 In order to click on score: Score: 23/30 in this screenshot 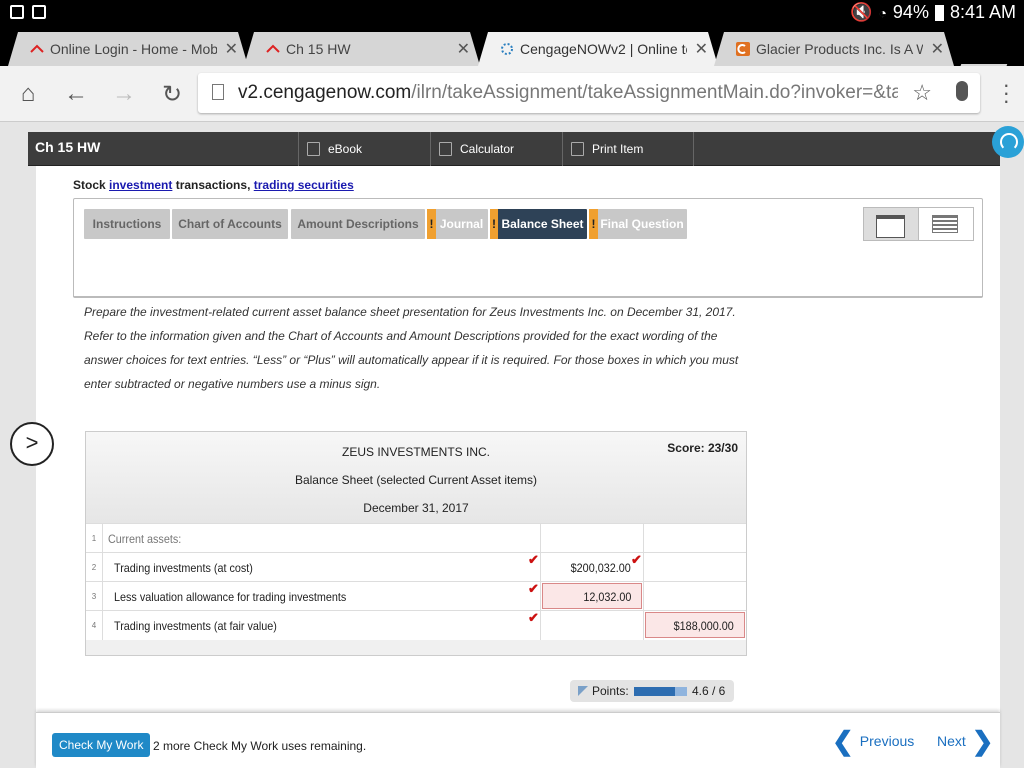, I will do `click(702, 448)`.